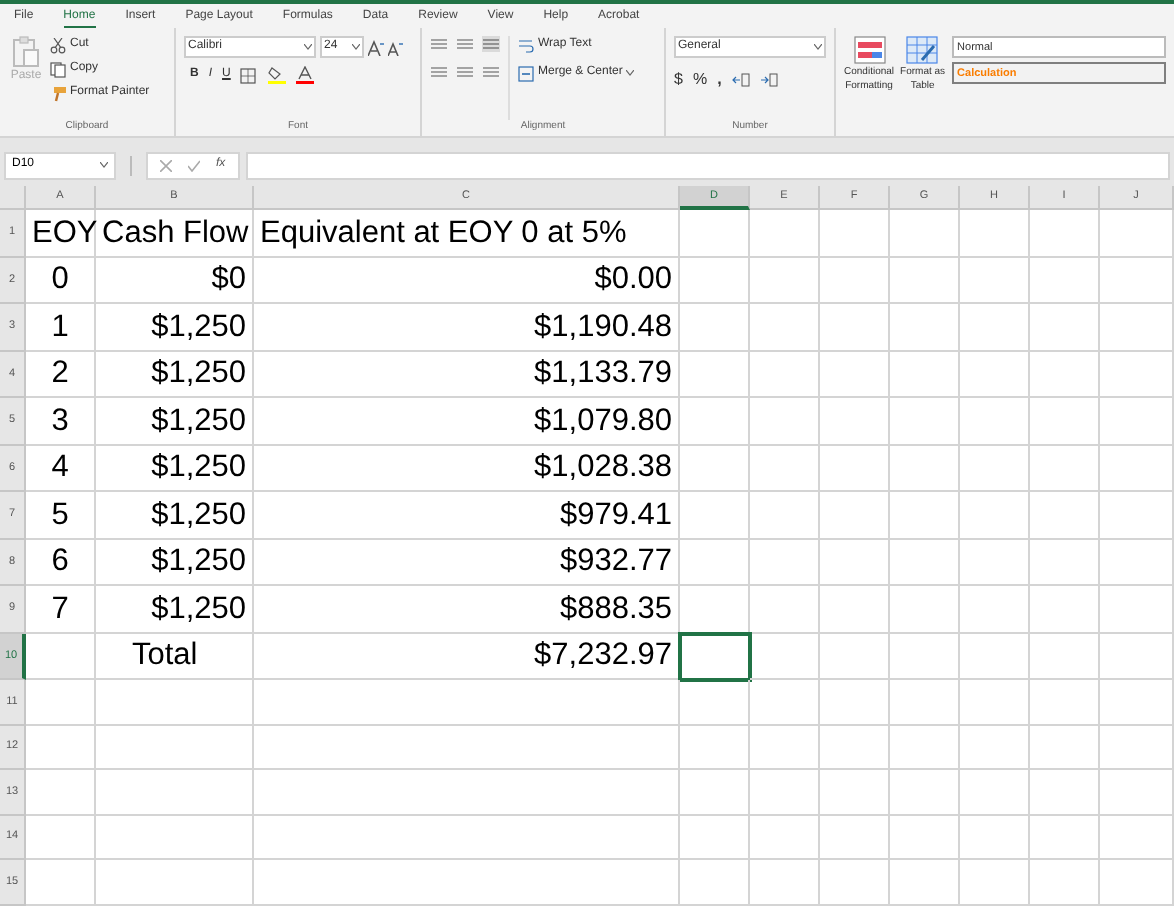 The height and width of the screenshot is (916, 1174). Describe the element at coordinates (61, 327) in the screenshot. I see `table-cell: 1` at that location.